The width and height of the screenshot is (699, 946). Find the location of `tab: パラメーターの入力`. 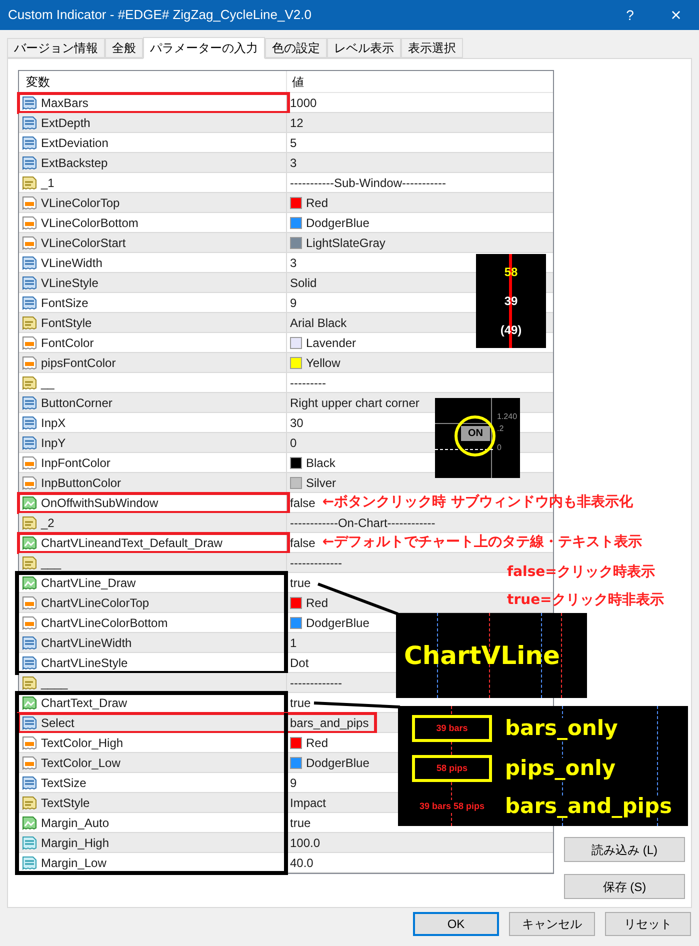

tab: パラメーターの入力 is located at coordinates (204, 48).